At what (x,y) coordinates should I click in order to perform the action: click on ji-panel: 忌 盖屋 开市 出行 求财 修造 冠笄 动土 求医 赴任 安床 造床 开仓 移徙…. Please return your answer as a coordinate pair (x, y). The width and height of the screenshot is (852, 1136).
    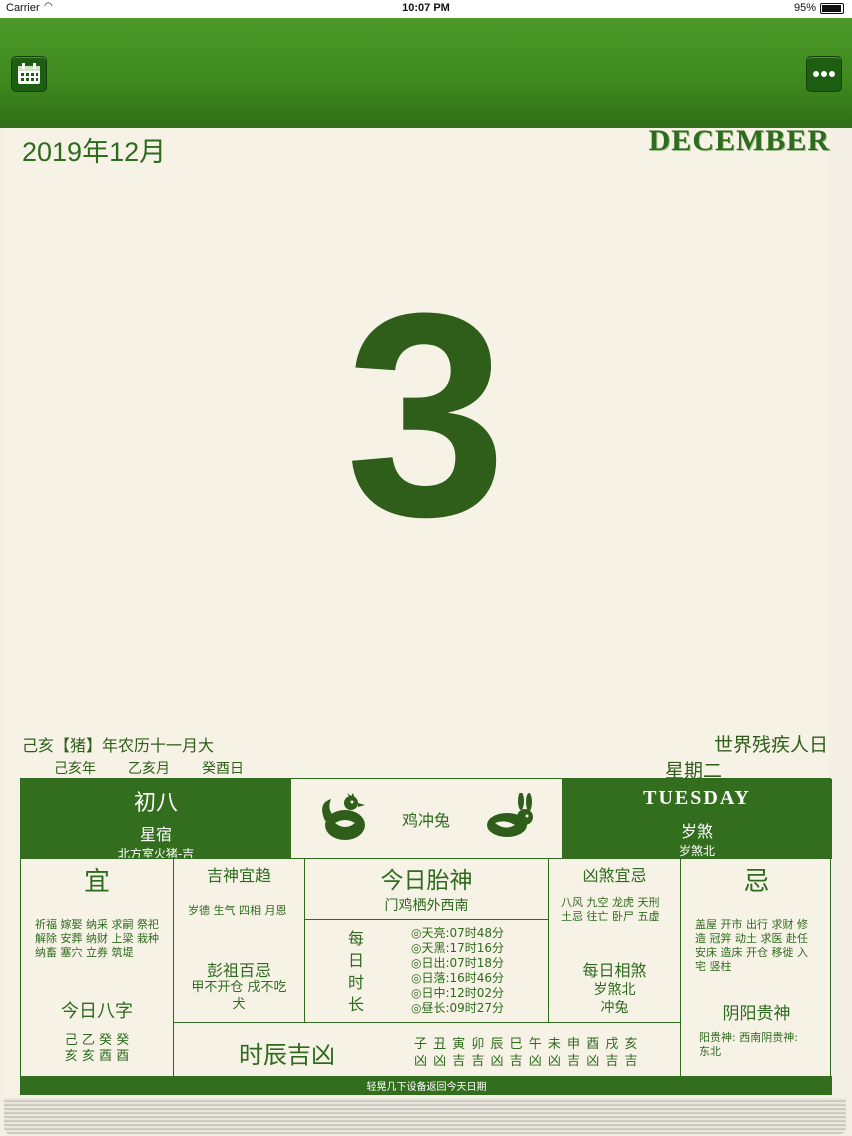
    Looking at the image, I should click on (756, 967).